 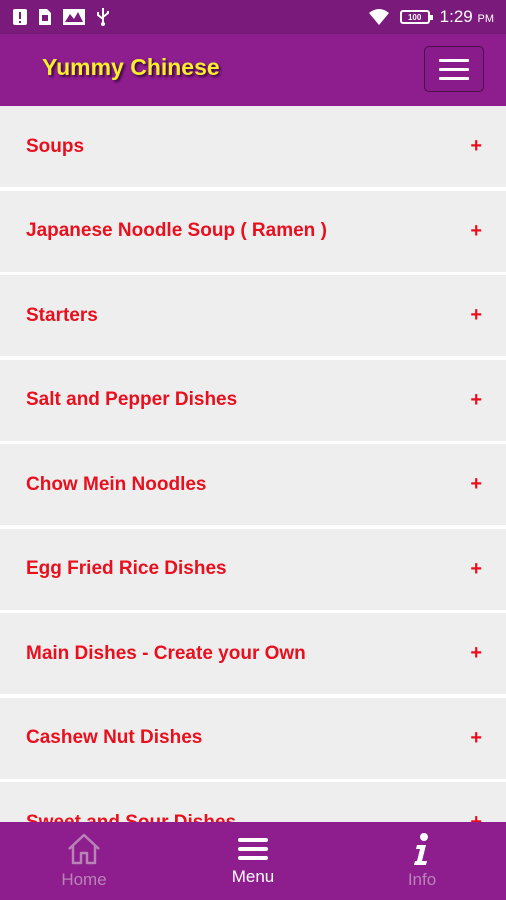 I want to click on category-item-cashew-nut: Cashew Nut Dishes +, so click(x=253, y=738).